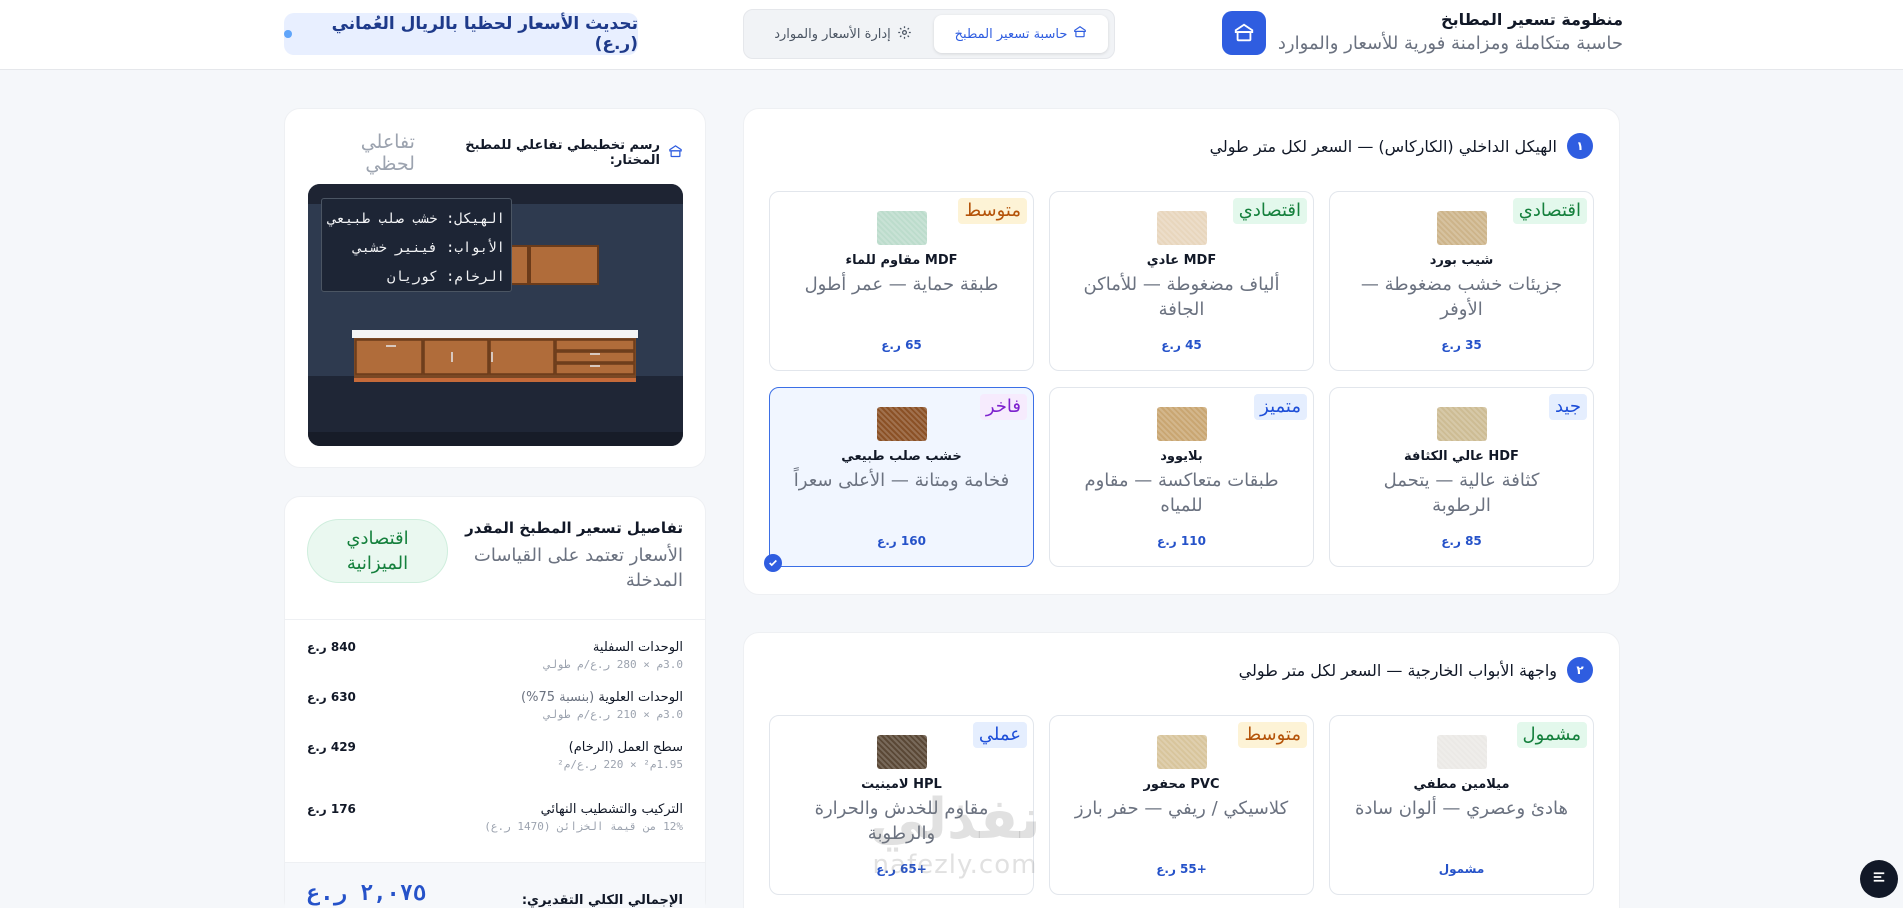 The image size is (1903, 908). Describe the element at coordinates (637, 647) in the screenshot. I see `row-name: الوحدات السفلية` at that location.